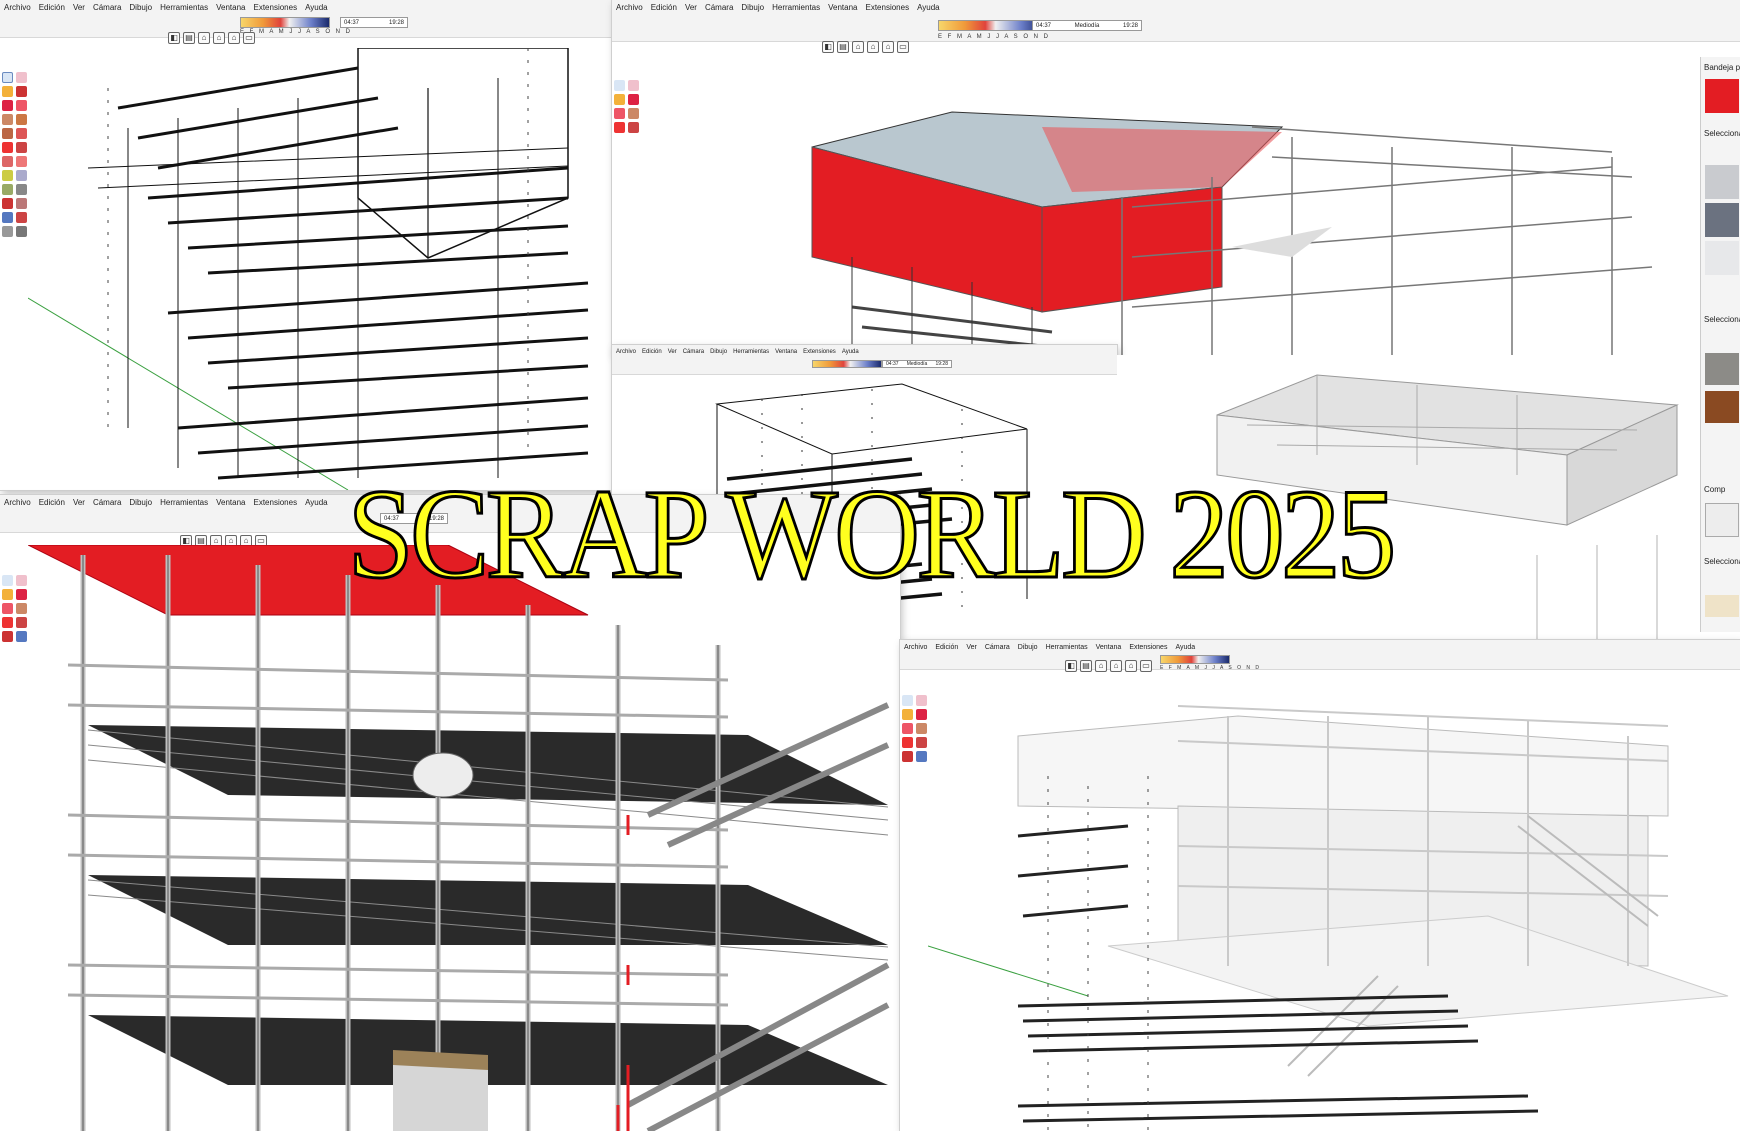  Describe the element at coordinates (21, 161) in the screenshot. I see `offset-icon` at that location.